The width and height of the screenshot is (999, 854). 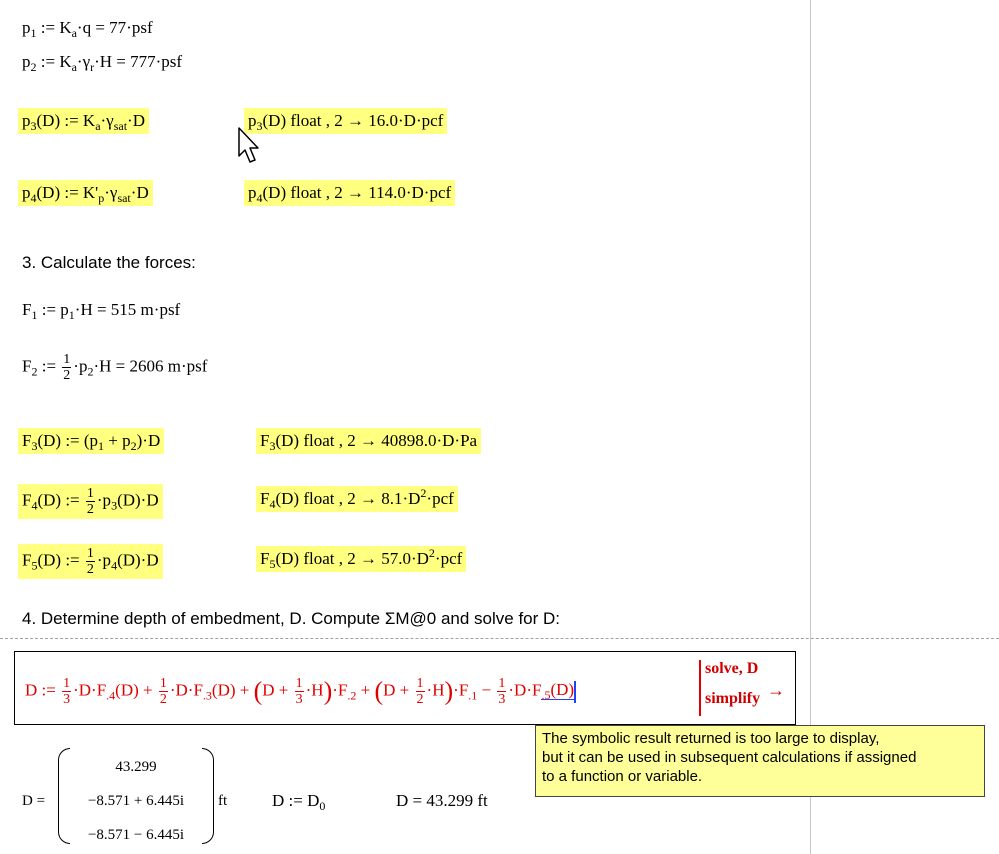 I want to click on solve-group2-tail: ·H, so click(x=435, y=690).